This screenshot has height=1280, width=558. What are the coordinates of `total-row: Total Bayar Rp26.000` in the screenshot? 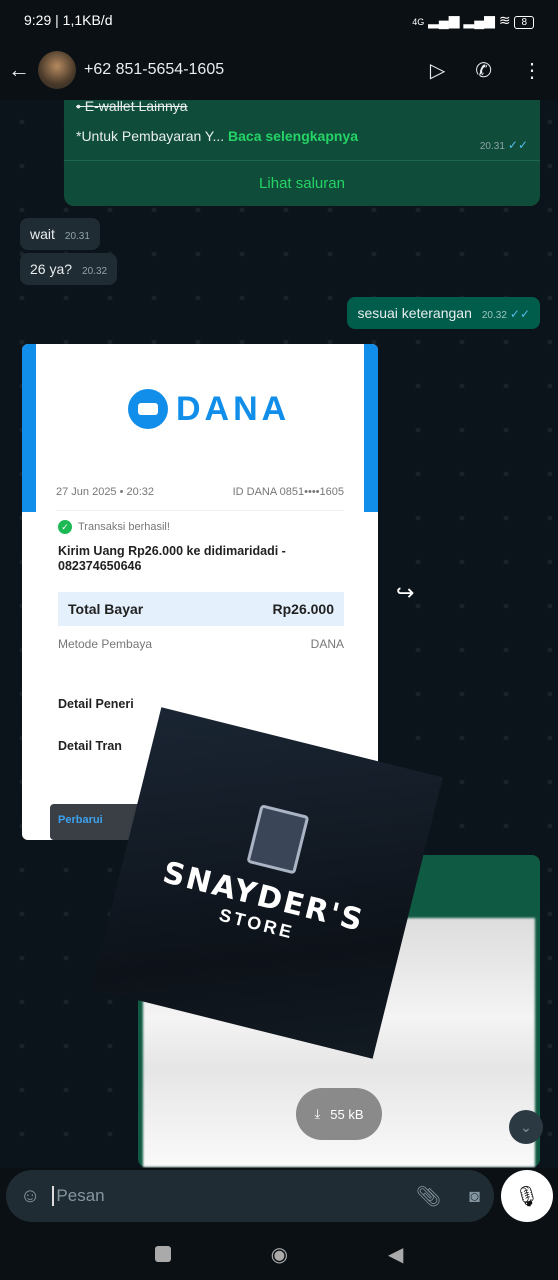 It's located at (201, 609).